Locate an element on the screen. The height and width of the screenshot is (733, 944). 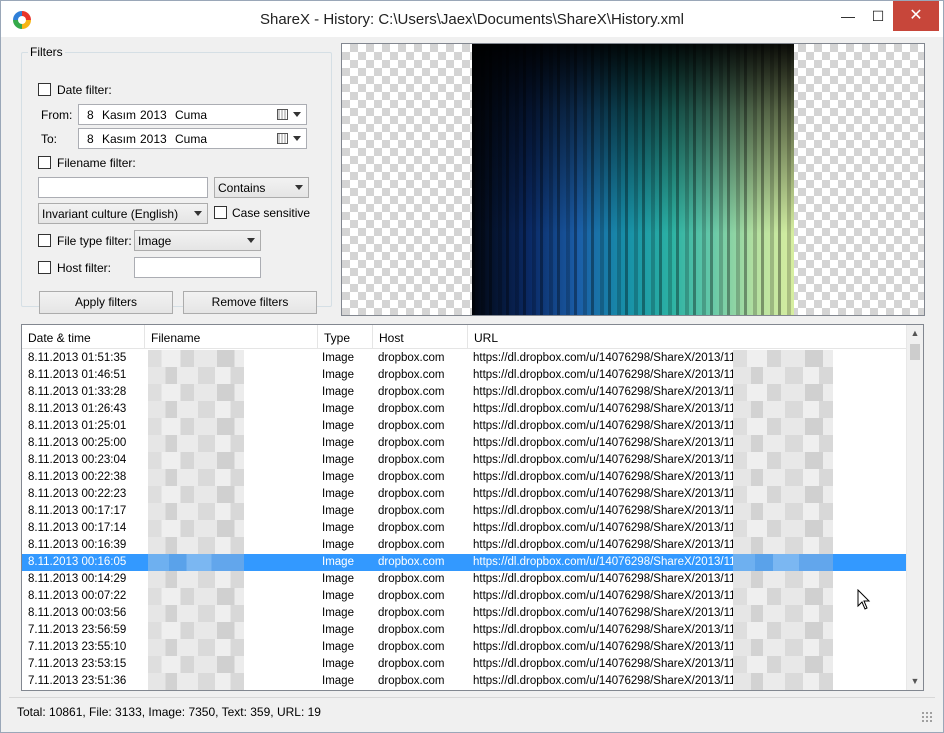
cell-date: 8.11.2013 00:25:00 is located at coordinates (77, 443).